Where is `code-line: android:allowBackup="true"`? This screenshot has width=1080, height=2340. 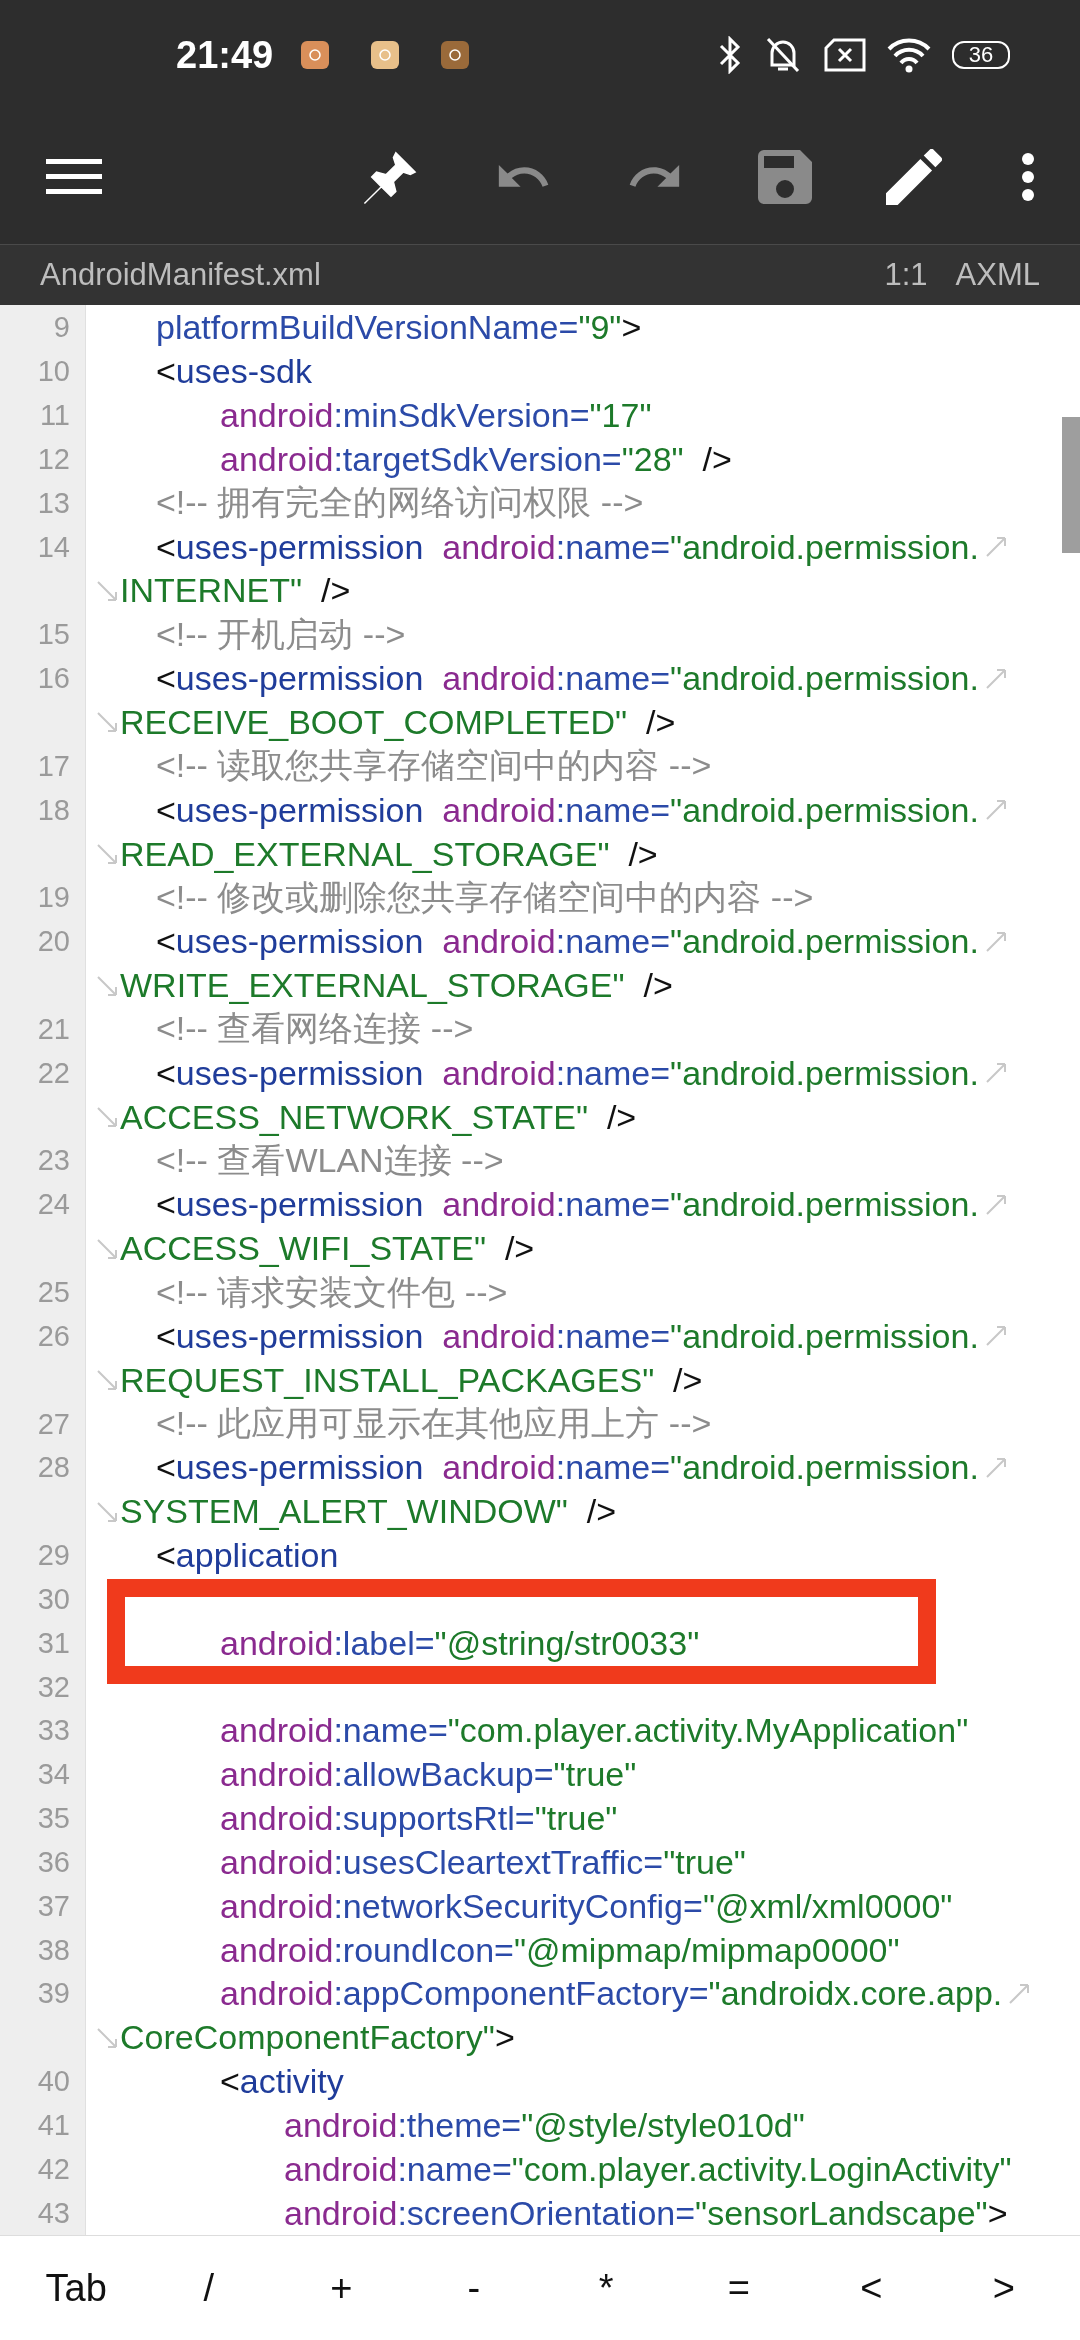 code-line: android:allowBackup="true" is located at coordinates (428, 1775).